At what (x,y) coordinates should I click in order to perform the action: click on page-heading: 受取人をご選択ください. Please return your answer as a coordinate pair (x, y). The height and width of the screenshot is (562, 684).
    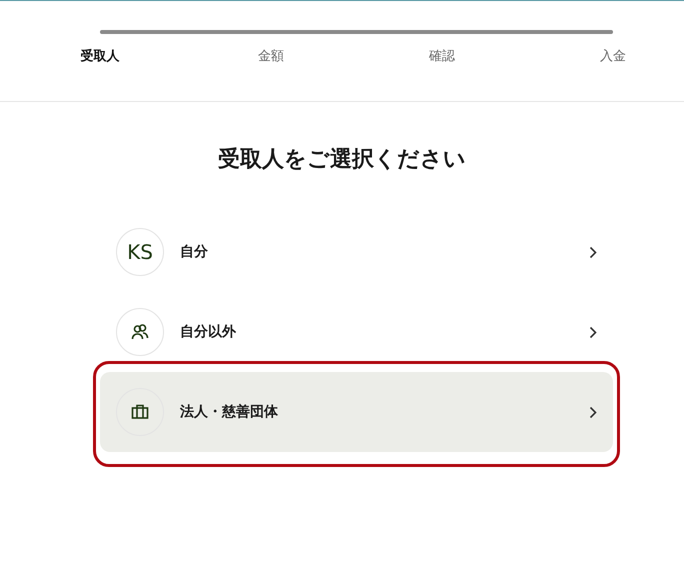
    Looking at the image, I should click on (342, 160).